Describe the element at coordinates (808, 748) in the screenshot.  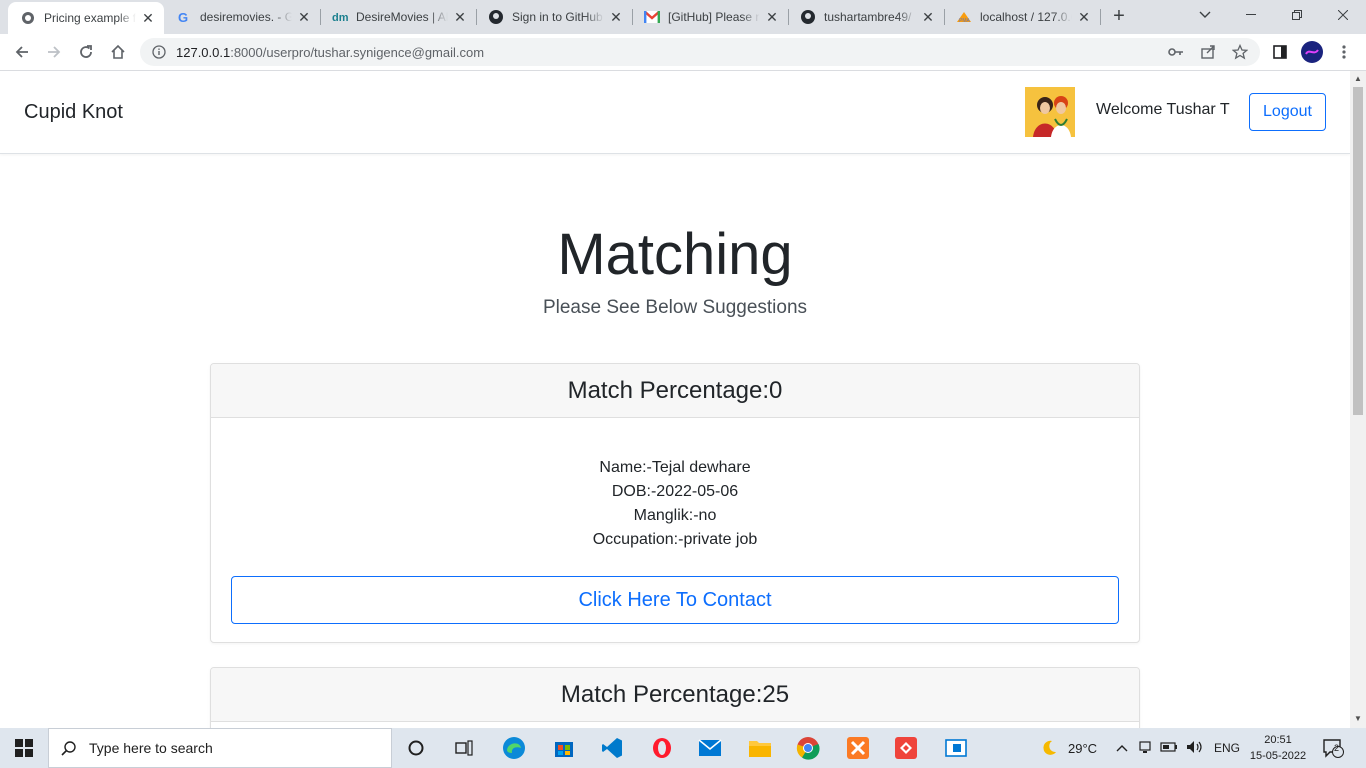
I see `chrome-icon` at that location.